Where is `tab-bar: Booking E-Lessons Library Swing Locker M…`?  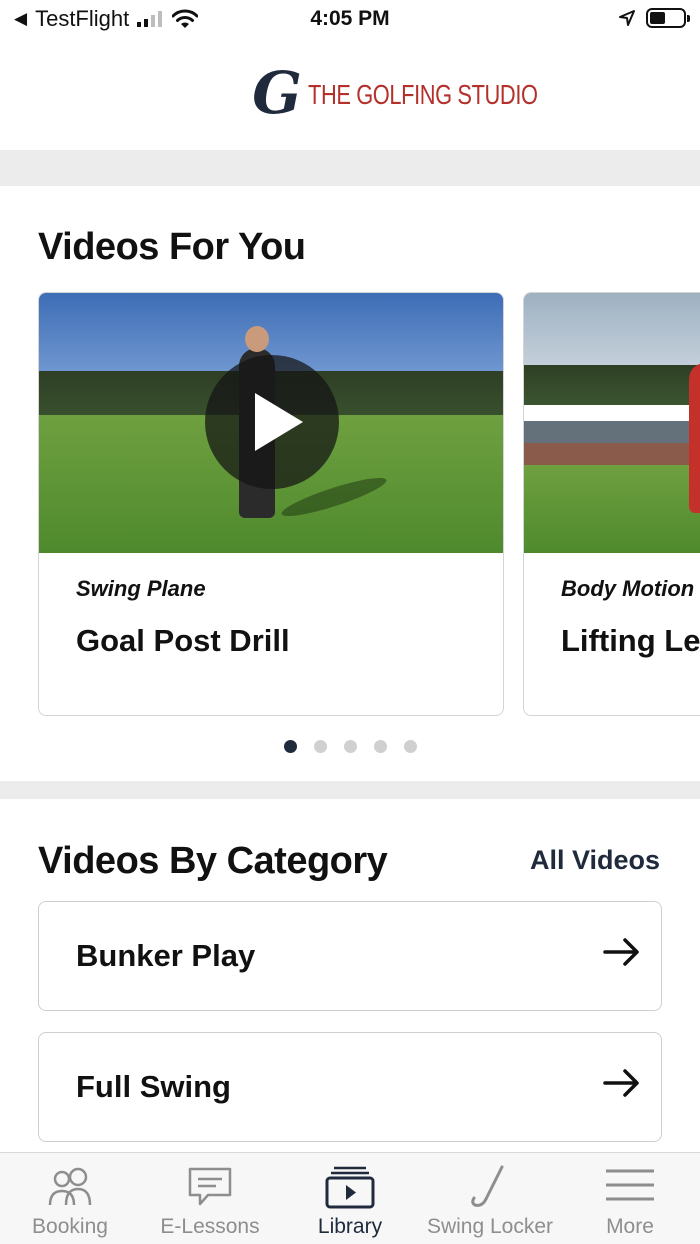
tab-bar: Booking E-Lessons Library Swing Locker M… is located at coordinates (350, 1198).